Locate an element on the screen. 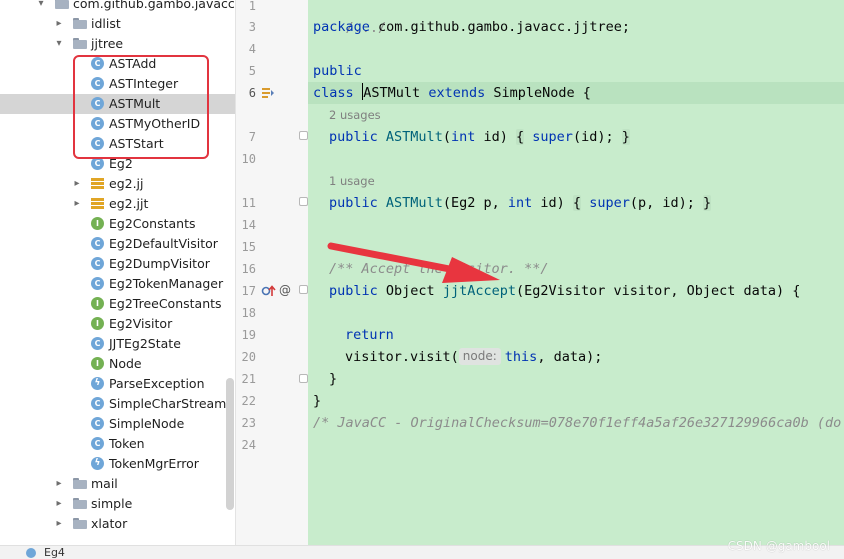 Image resolution: width=844 pixels, height=559 pixels. line-number: 11 is located at coordinates (246, 203).